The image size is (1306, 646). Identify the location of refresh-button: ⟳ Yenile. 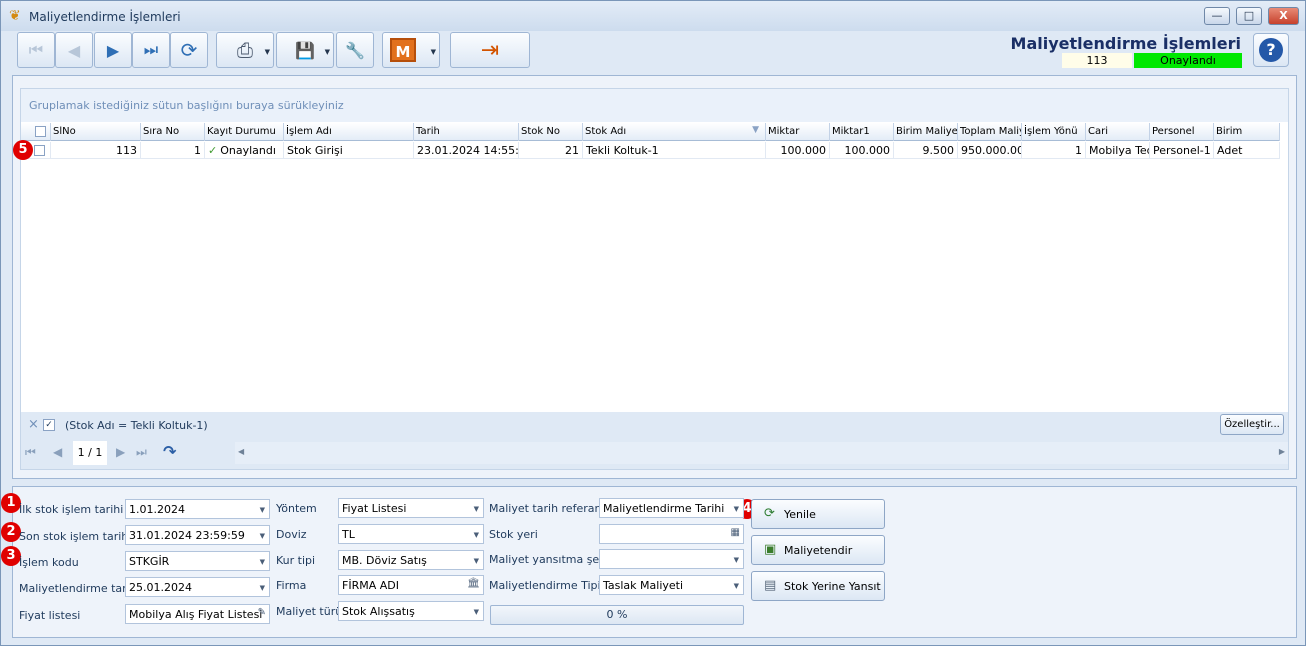
(818, 514).